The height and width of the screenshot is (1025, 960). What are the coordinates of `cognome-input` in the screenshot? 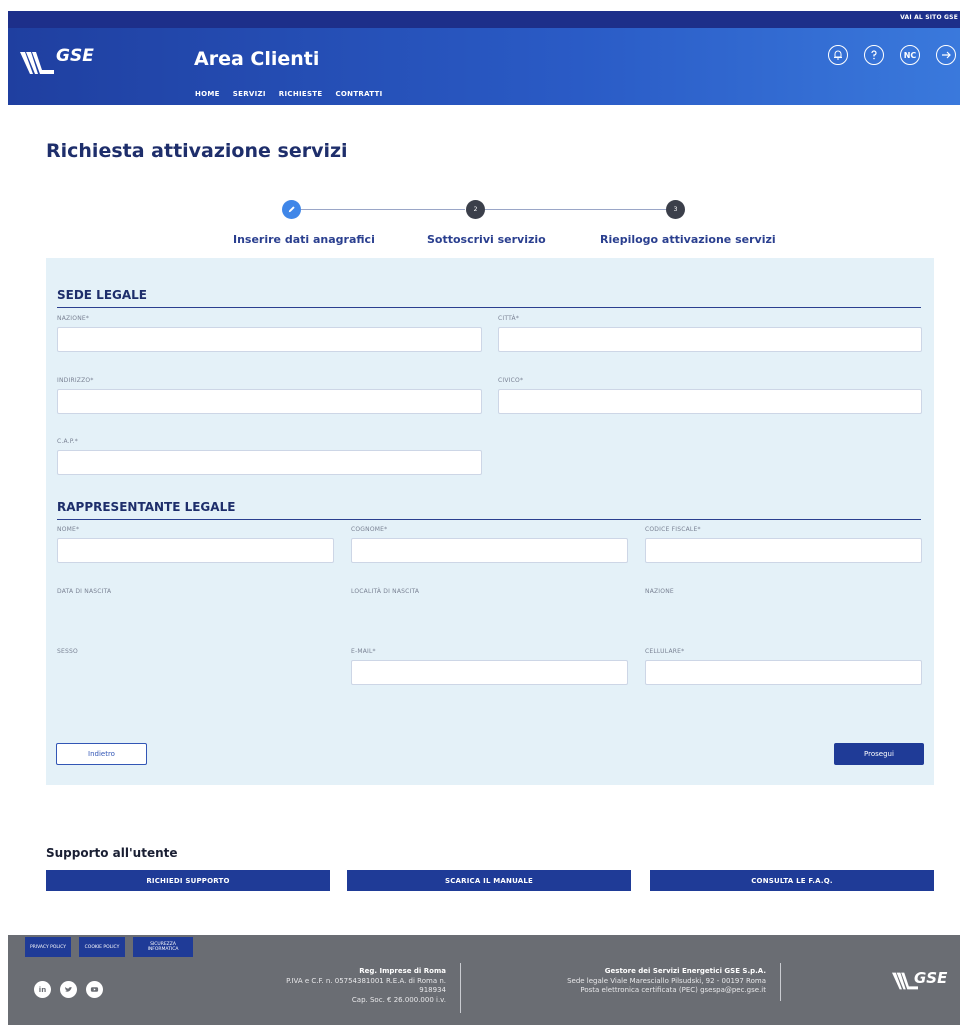 It's located at (489, 550).